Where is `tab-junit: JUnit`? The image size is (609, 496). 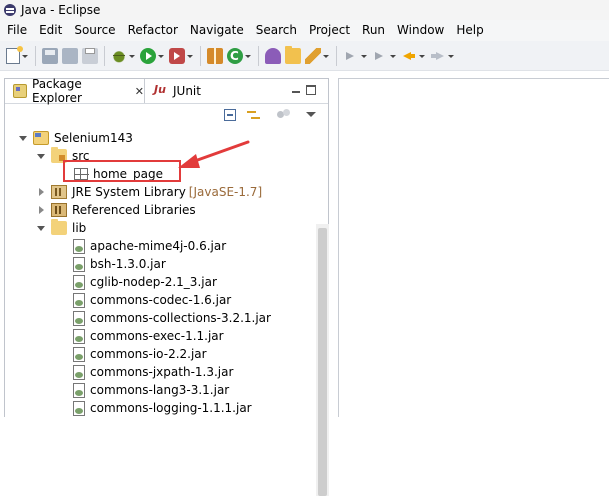
tab-junit: JUnit is located at coordinates (191, 91).